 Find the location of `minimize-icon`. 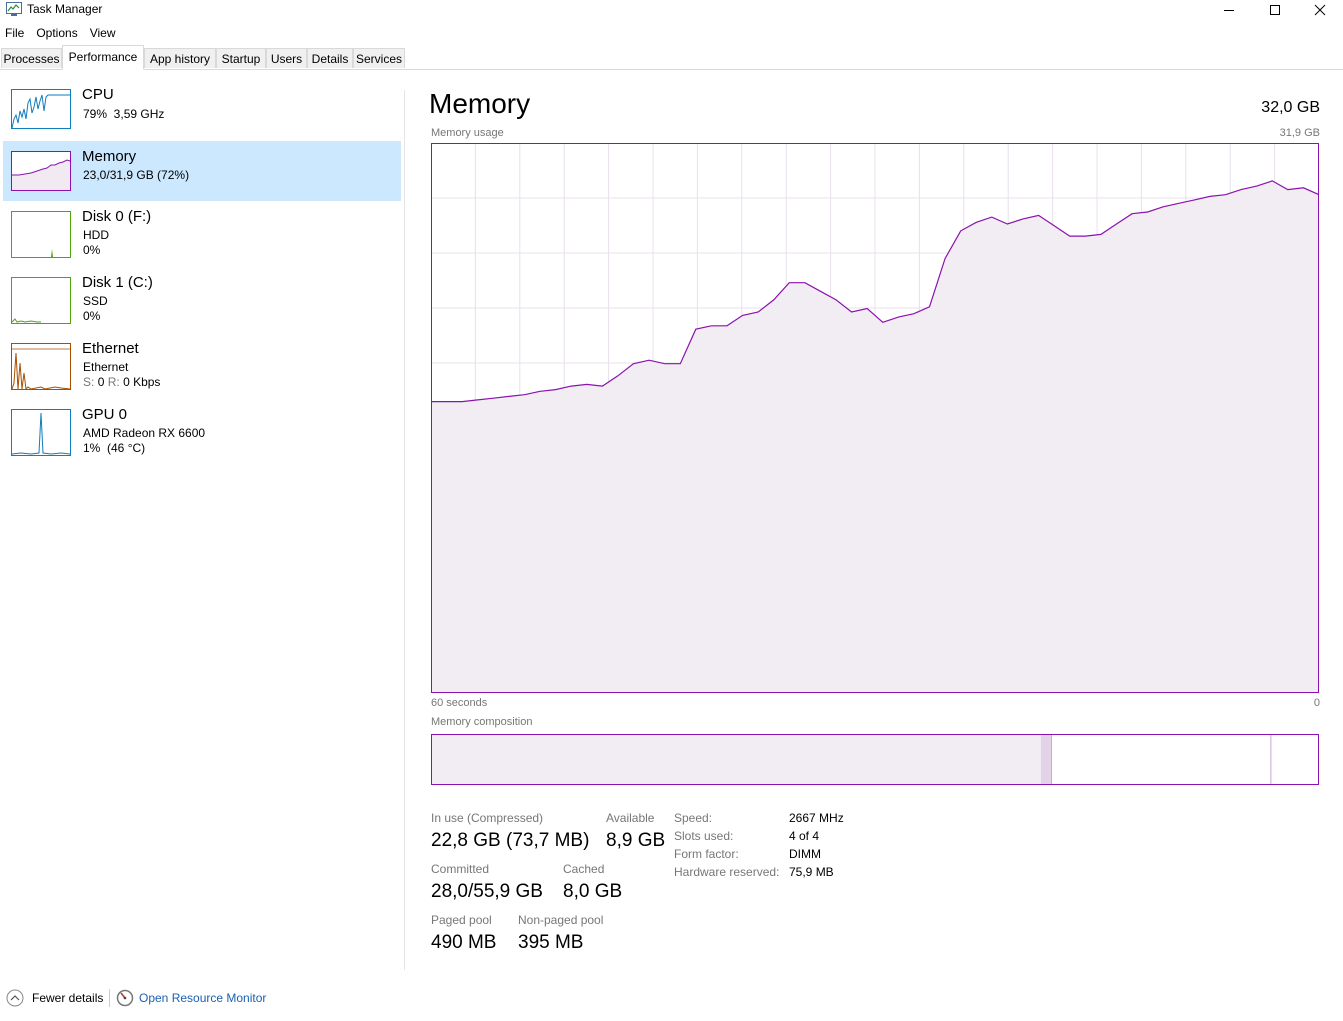

minimize-icon is located at coordinates (1229, 10).